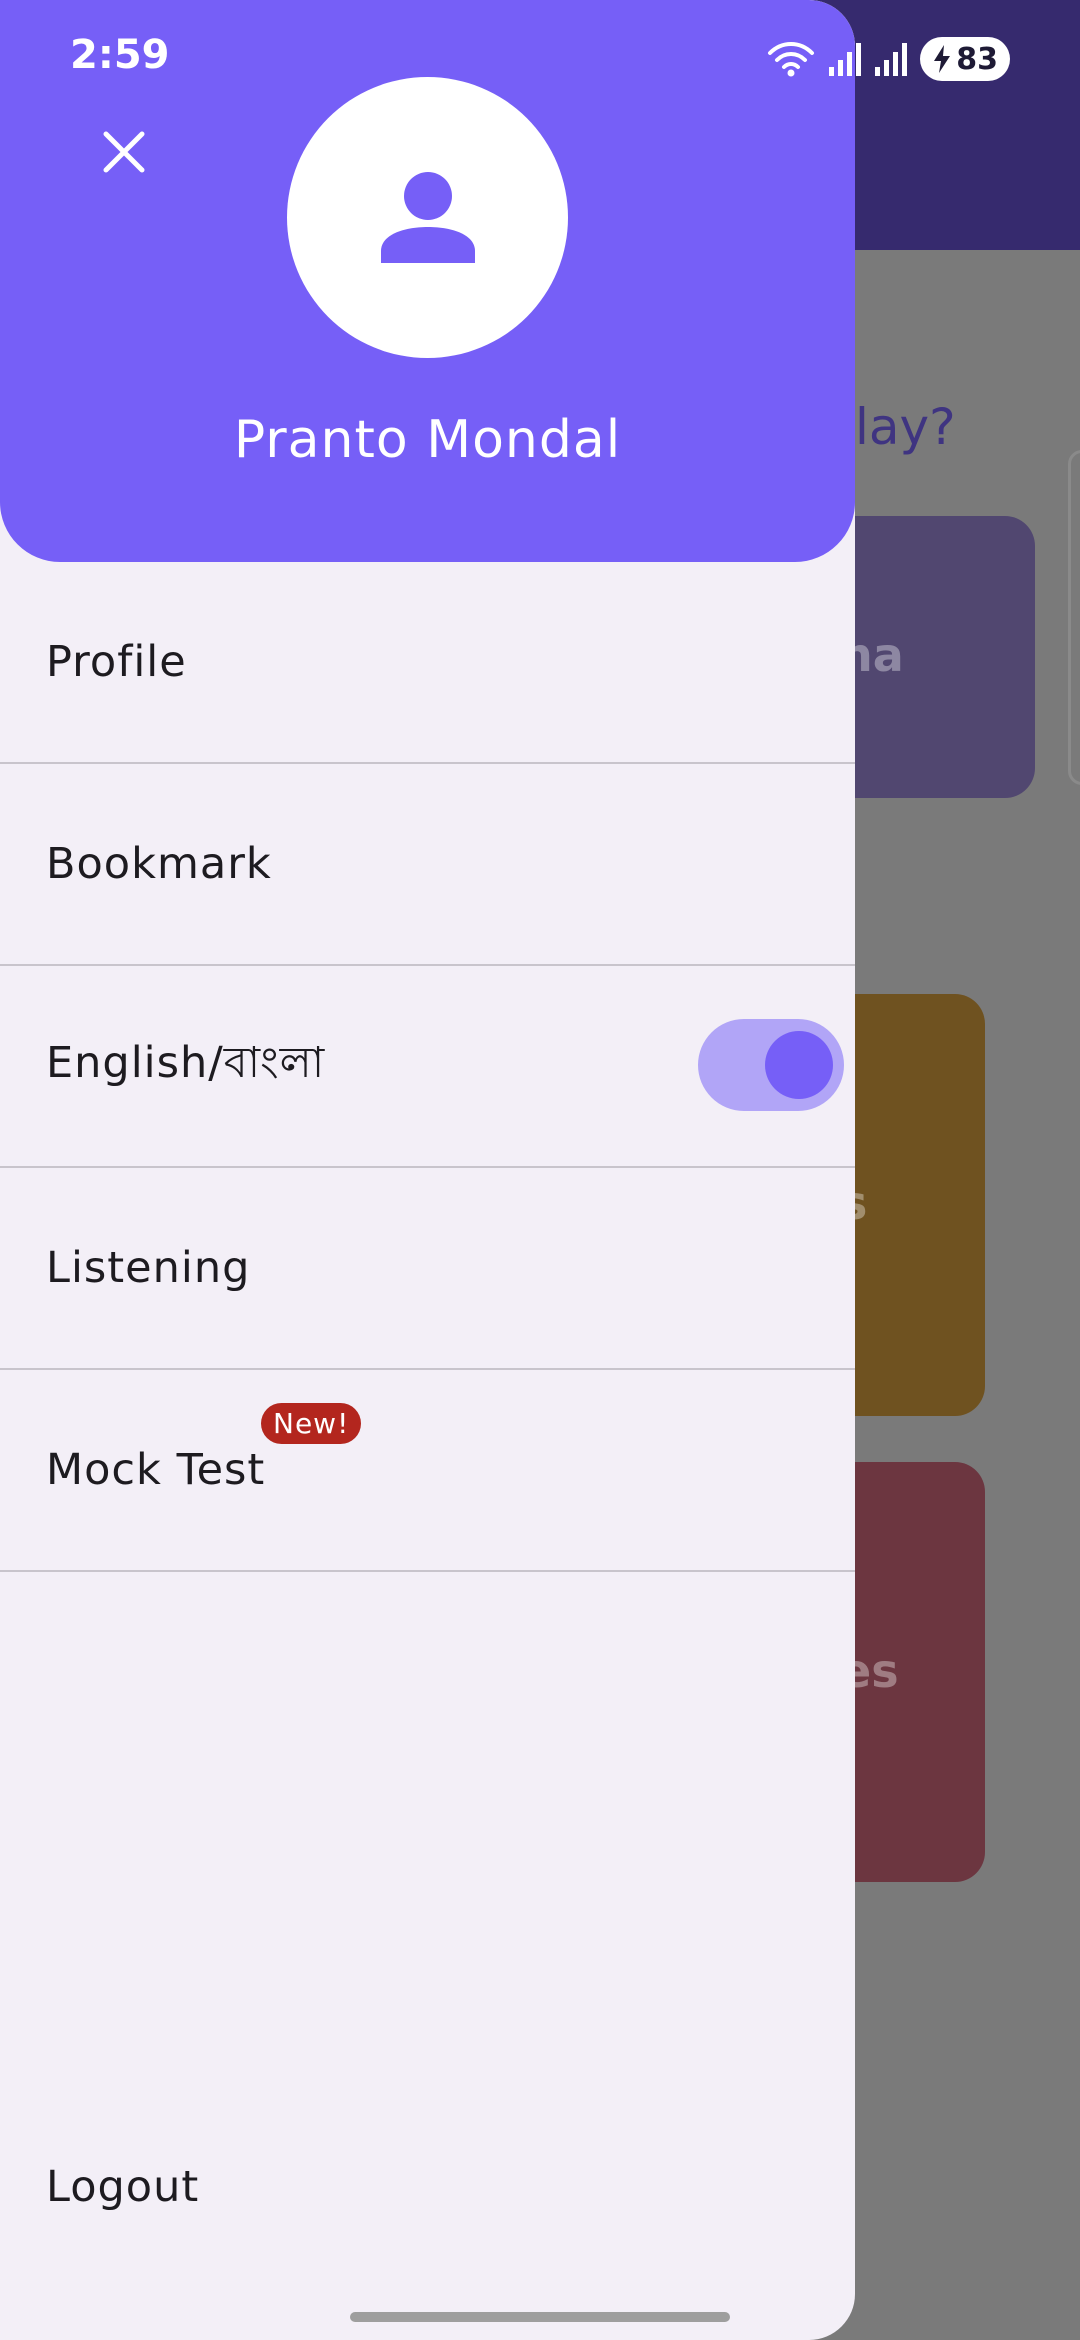  What do you see at coordinates (148, 1268) in the screenshot?
I see `menu-item-label: Listening` at bounding box center [148, 1268].